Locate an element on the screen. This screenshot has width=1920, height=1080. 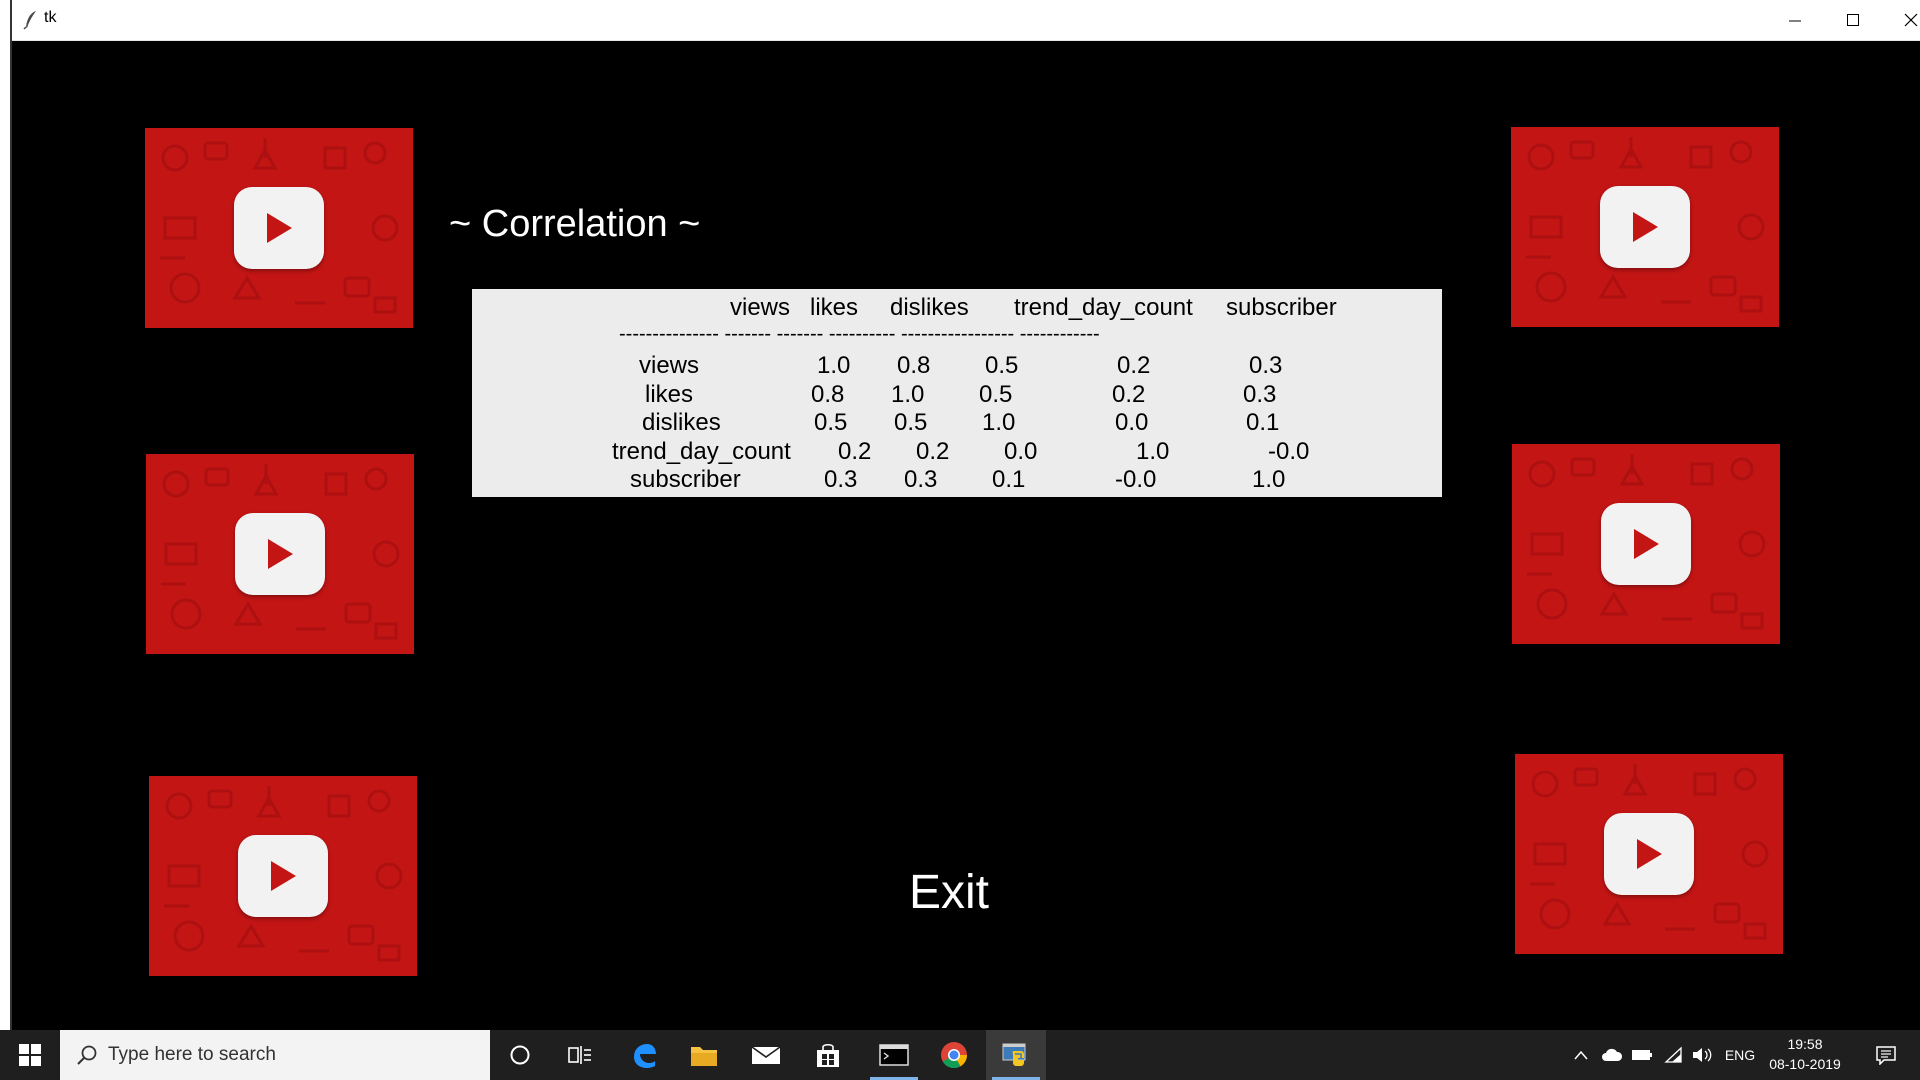
maximize-button is located at coordinates (1853, 20).